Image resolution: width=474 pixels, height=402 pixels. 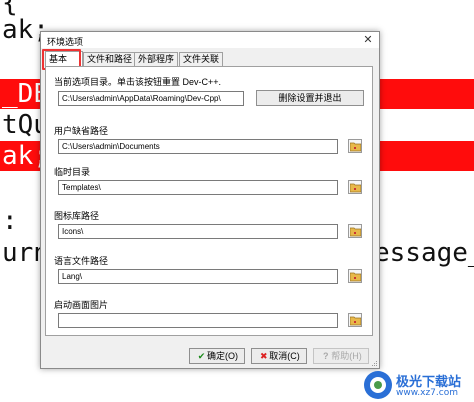 I want to click on temp-dir-field: Templates\, so click(x=198, y=187).